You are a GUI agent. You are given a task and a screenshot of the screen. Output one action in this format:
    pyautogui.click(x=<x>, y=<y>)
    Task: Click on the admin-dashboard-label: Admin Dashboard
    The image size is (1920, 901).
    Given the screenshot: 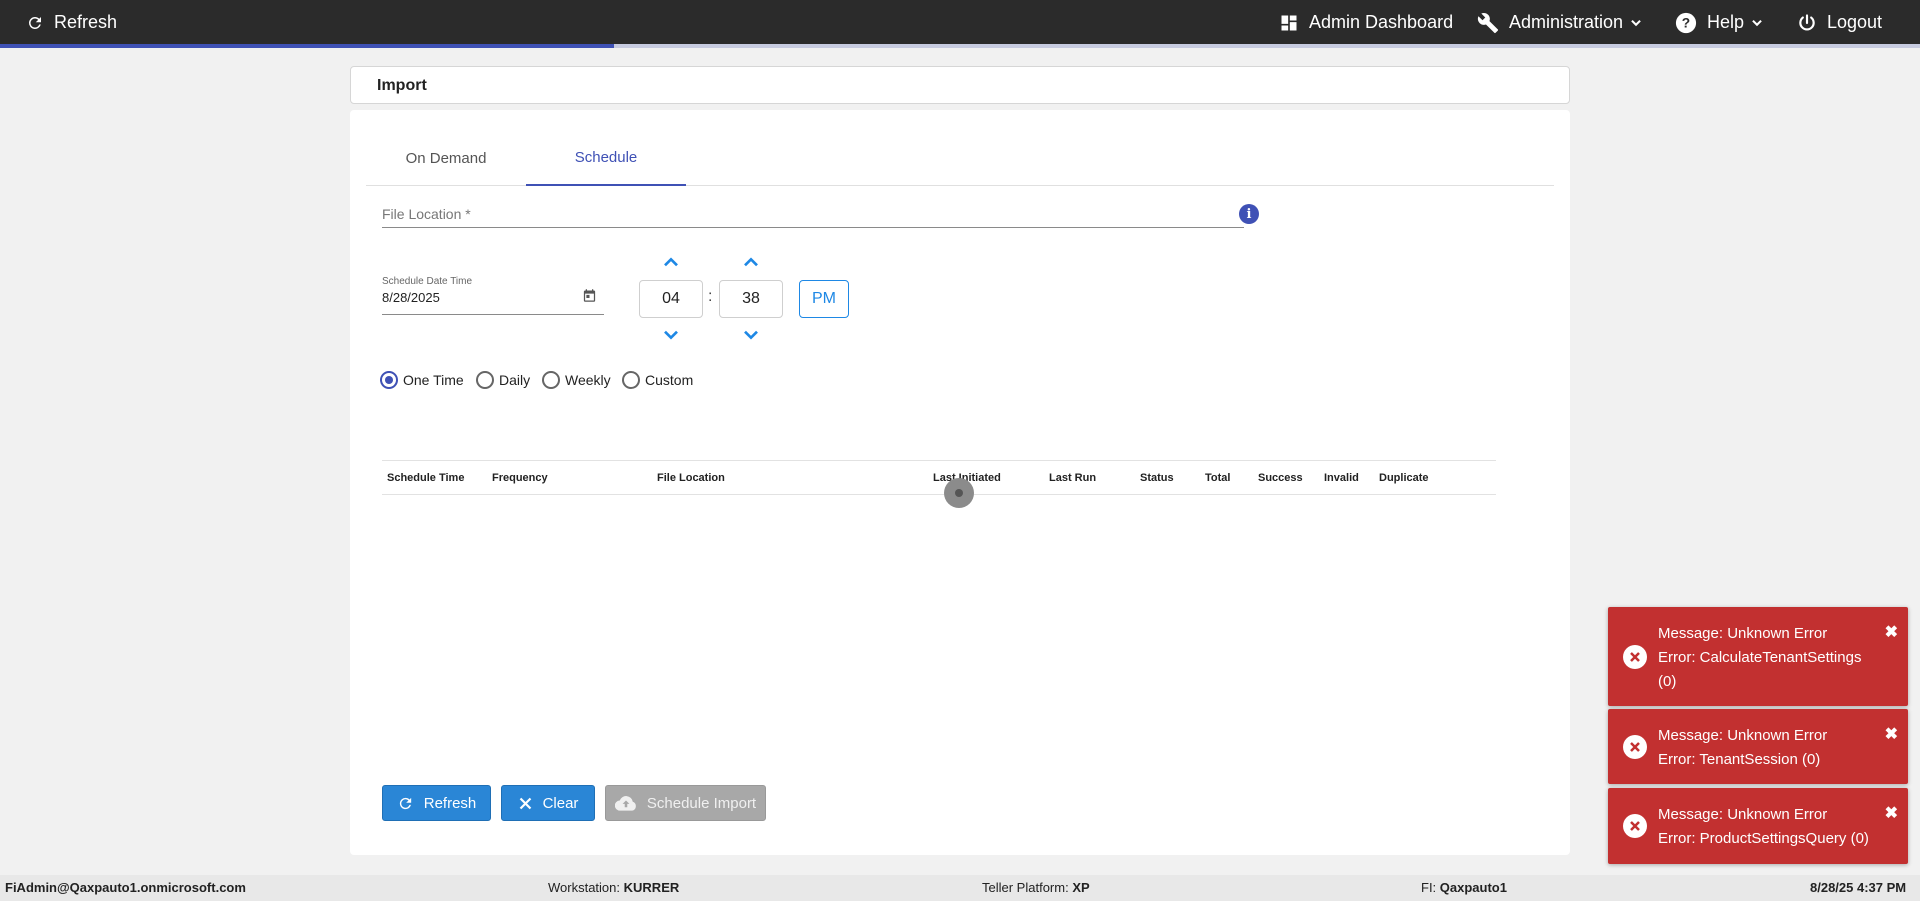 What is the action you would take?
    pyautogui.click(x=1381, y=22)
    